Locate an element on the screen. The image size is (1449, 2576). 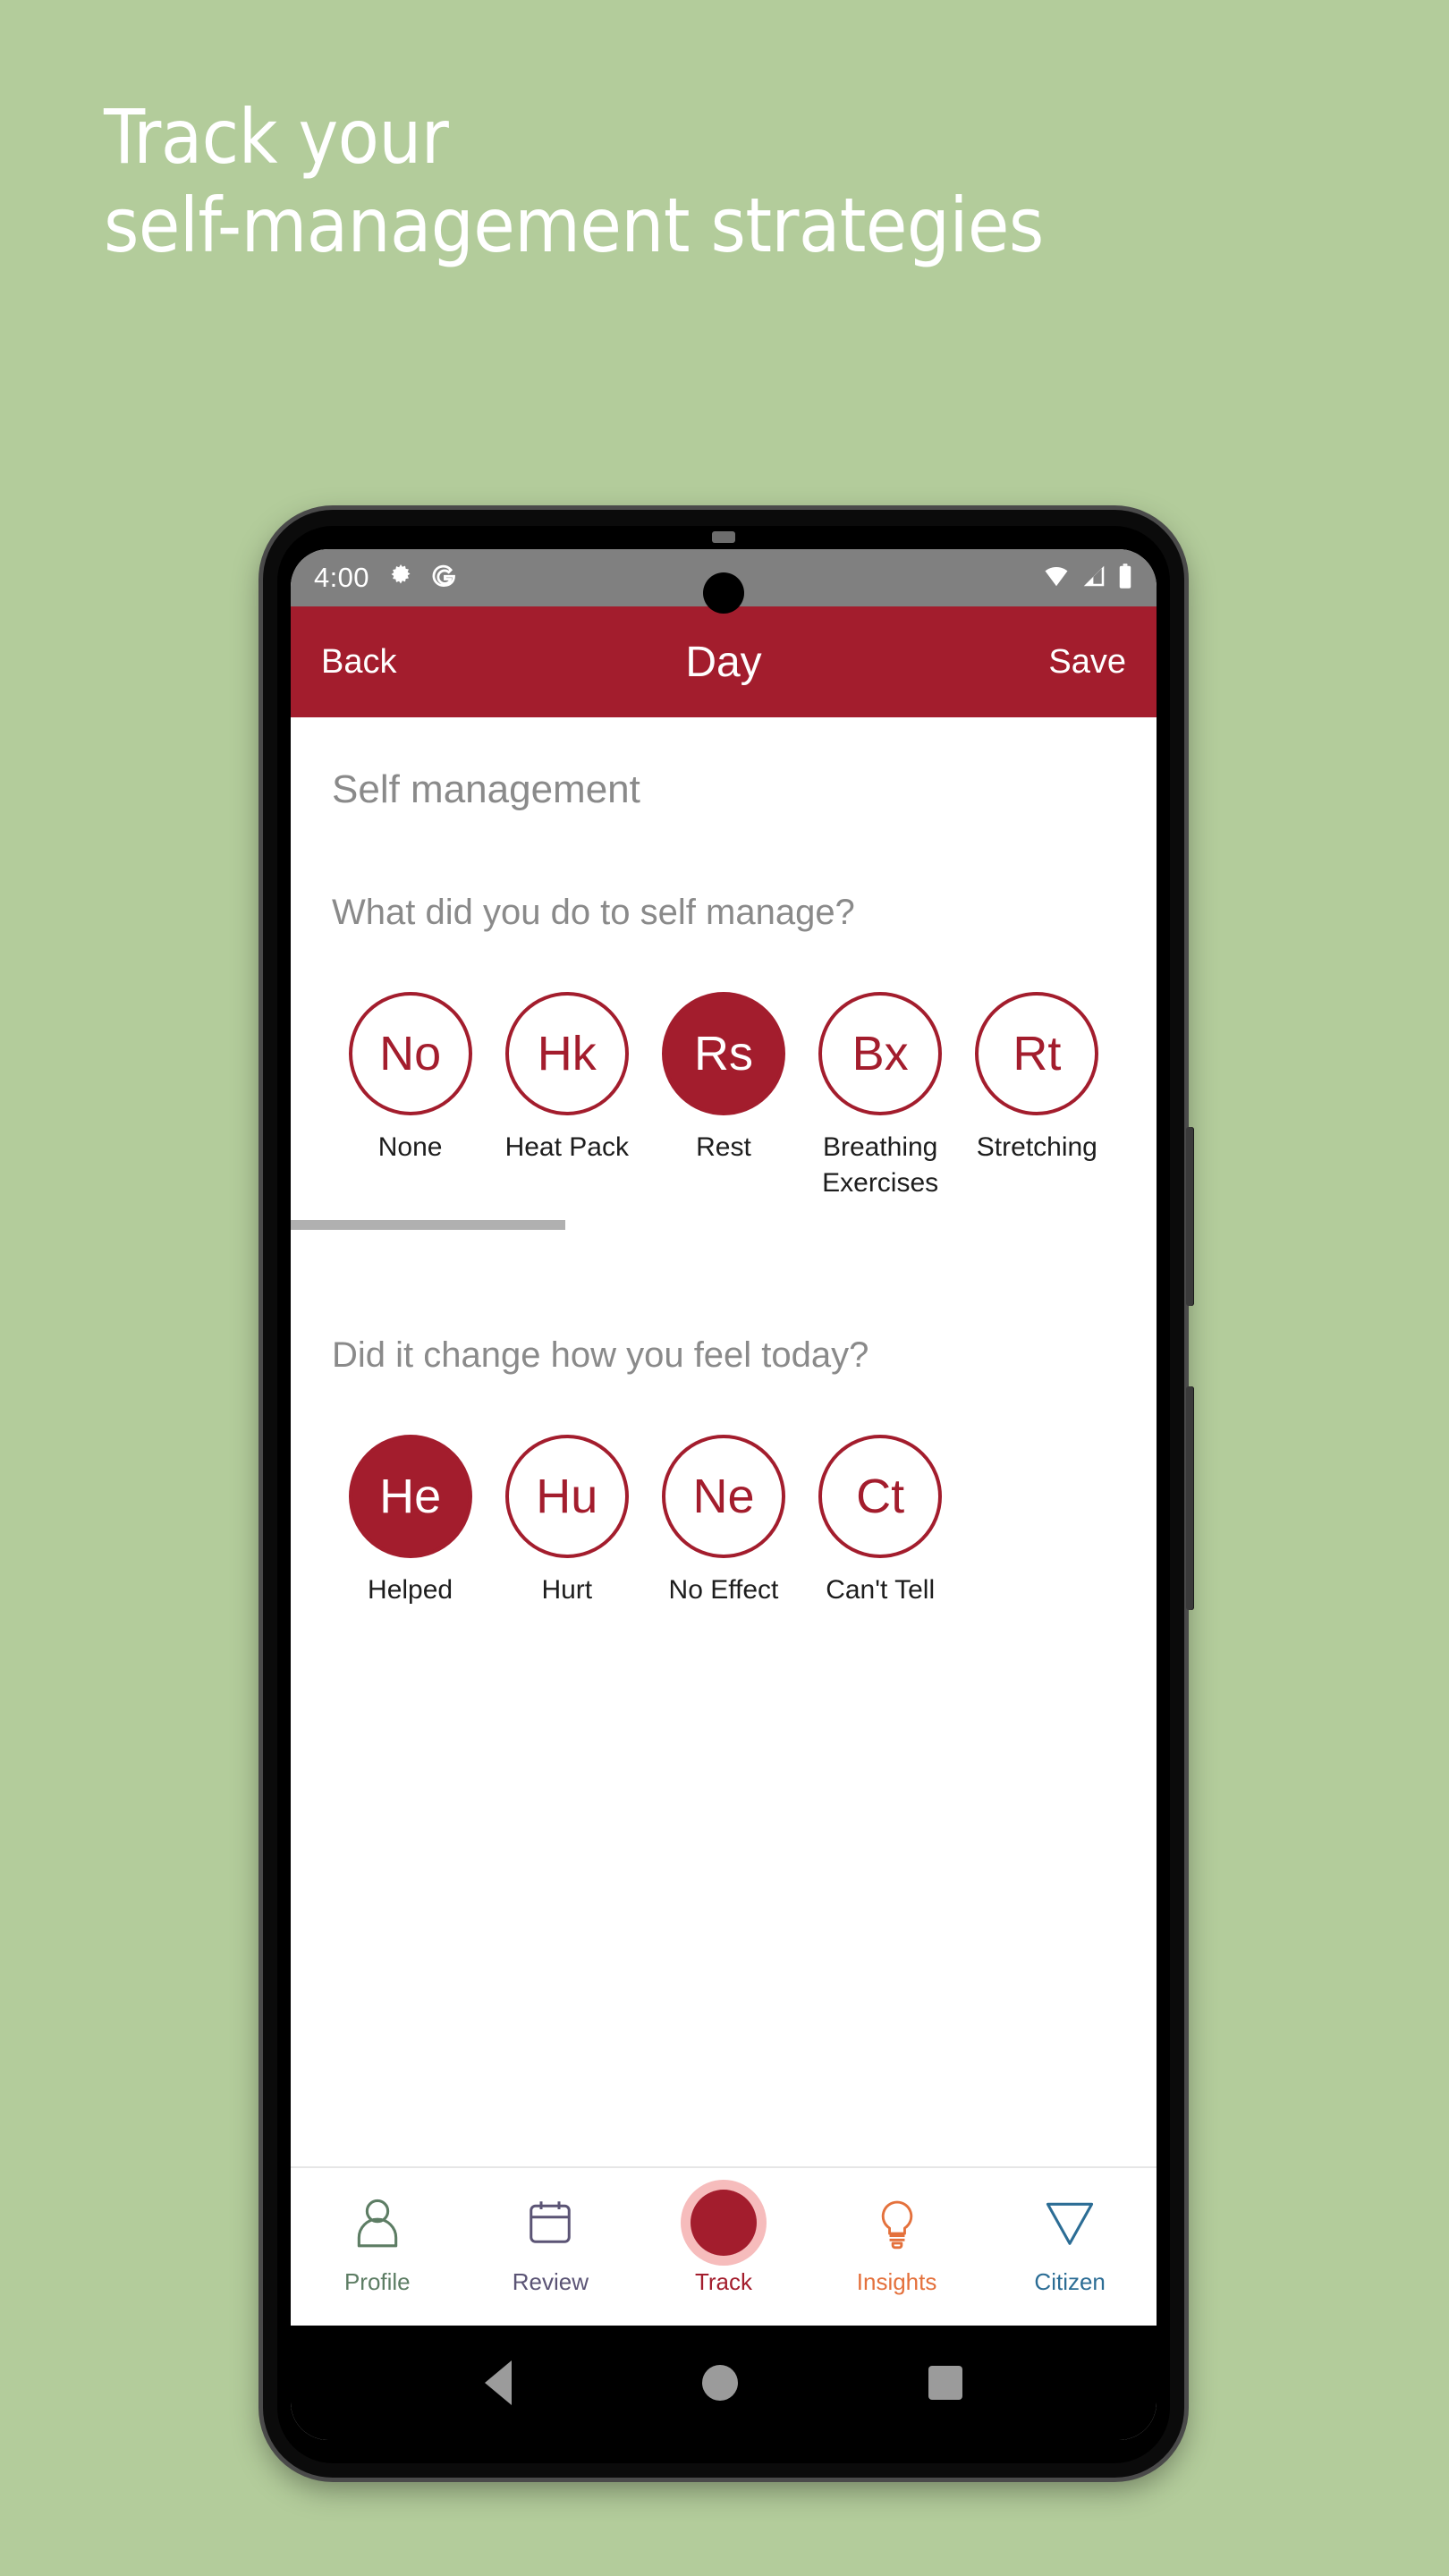
option-breathing-exercises: Bx Breathing Exercises is located at coordinates (880, 1096).